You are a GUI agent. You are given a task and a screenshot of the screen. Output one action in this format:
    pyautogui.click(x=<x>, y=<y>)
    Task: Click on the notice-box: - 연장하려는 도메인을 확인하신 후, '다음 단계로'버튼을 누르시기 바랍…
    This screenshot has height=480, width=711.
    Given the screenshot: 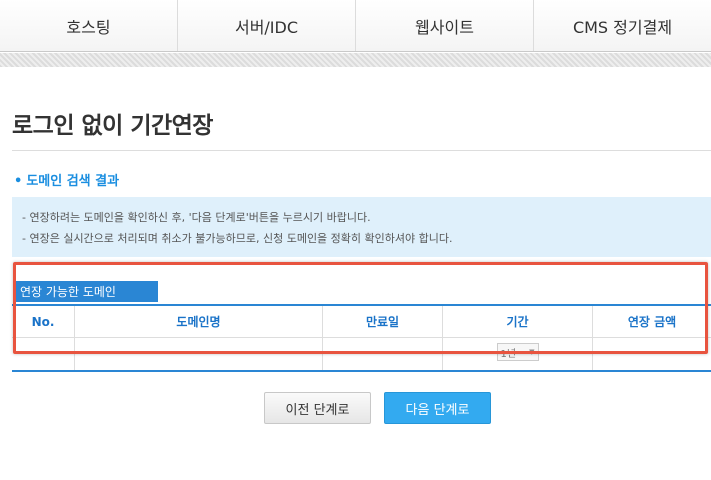 What is the action you would take?
    pyautogui.click(x=361, y=227)
    